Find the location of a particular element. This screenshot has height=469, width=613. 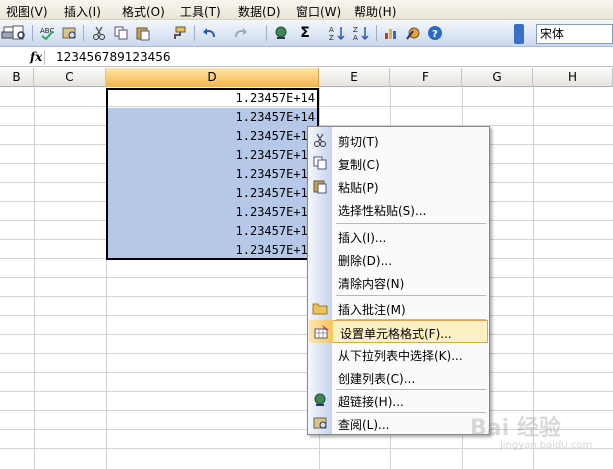

column-header-h: H is located at coordinates (573, 77).